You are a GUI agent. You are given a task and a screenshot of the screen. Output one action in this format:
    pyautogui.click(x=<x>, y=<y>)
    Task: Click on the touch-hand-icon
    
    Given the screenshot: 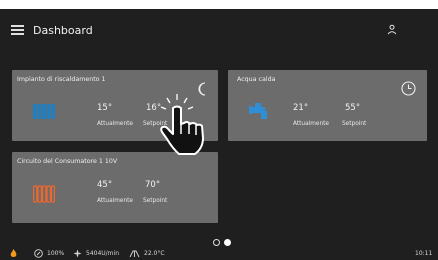 What is the action you would take?
    pyautogui.click(x=182, y=124)
    